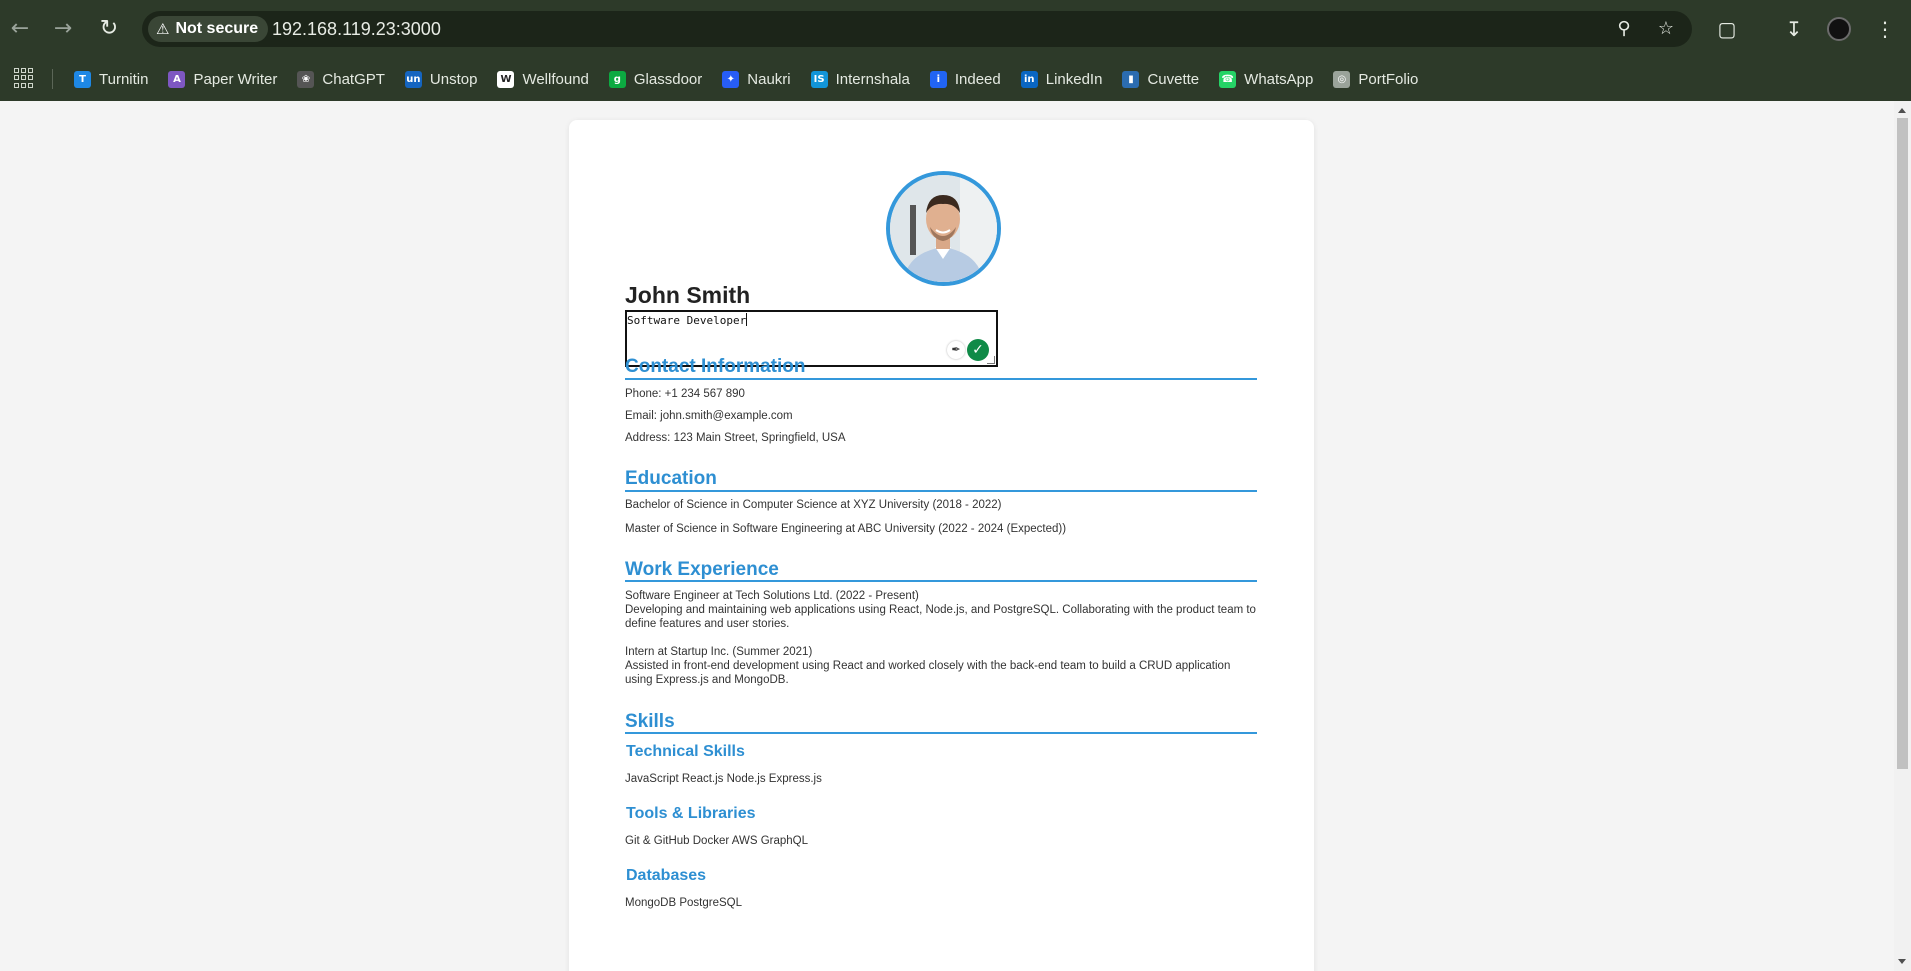  What do you see at coordinates (819, 79) in the screenshot?
I see `internshala-icon: IS` at bounding box center [819, 79].